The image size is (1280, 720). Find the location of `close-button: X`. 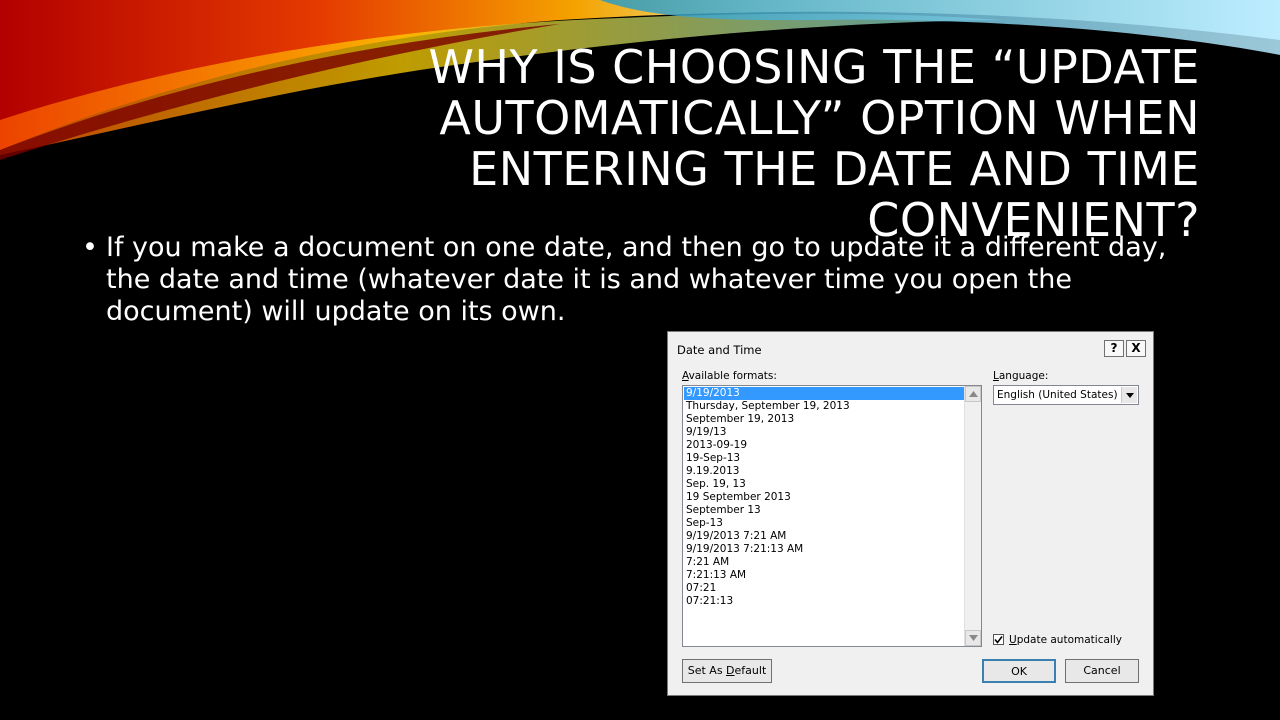

close-button: X is located at coordinates (1136, 348).